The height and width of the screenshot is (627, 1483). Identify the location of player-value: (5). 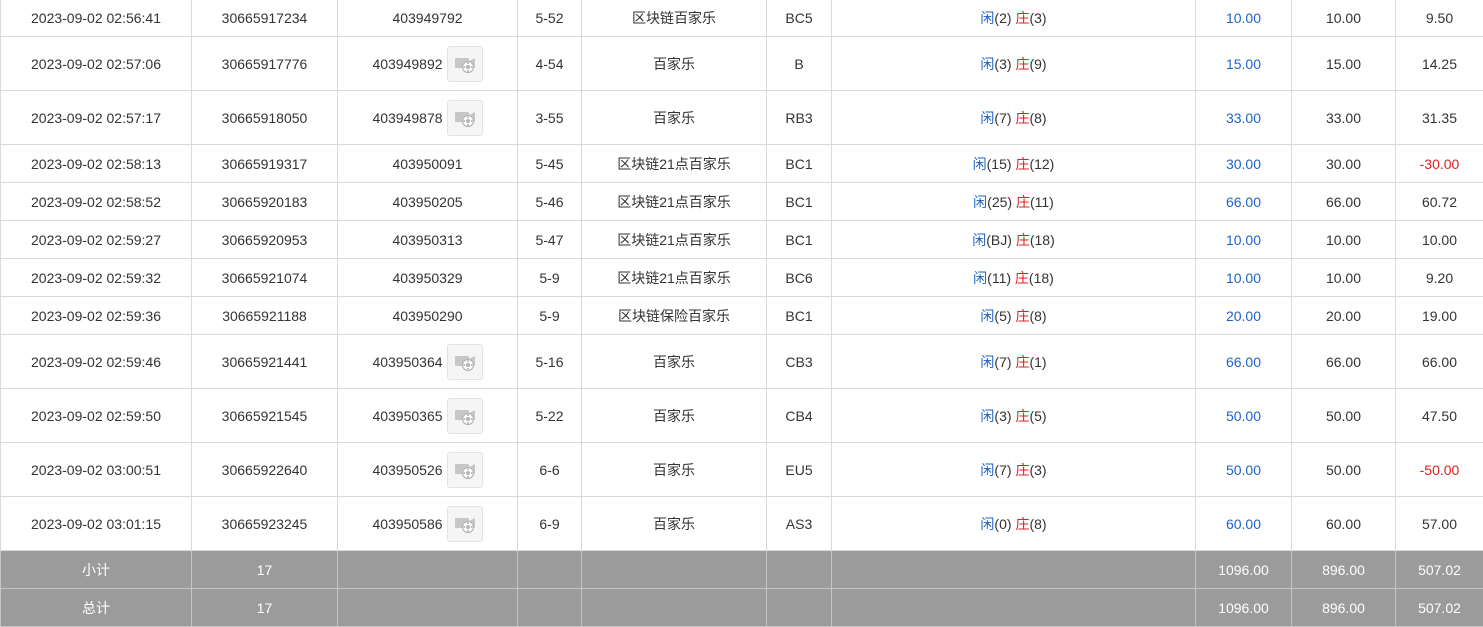
(1002, 316).